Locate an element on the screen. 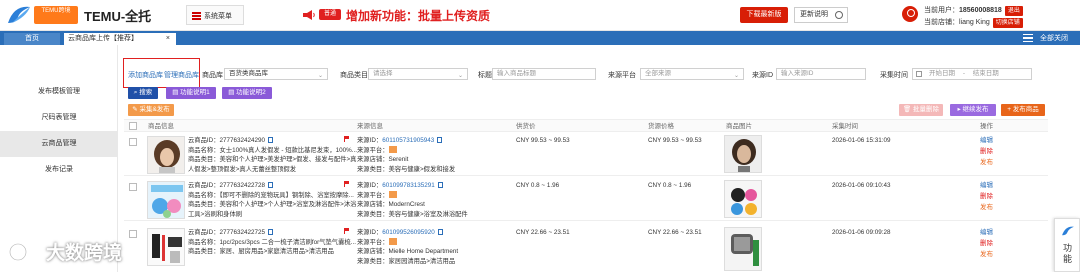 Image resolution: width=1080 pixels, height=272 pixels. current-user-label: 当前用户： is located at coordinates (941, 10).